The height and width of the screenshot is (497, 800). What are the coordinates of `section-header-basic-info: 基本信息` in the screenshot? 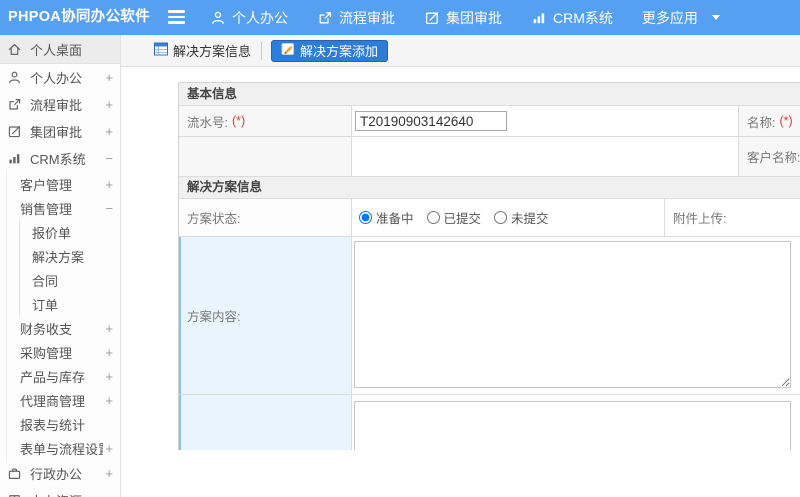 It's located at (489, 94).